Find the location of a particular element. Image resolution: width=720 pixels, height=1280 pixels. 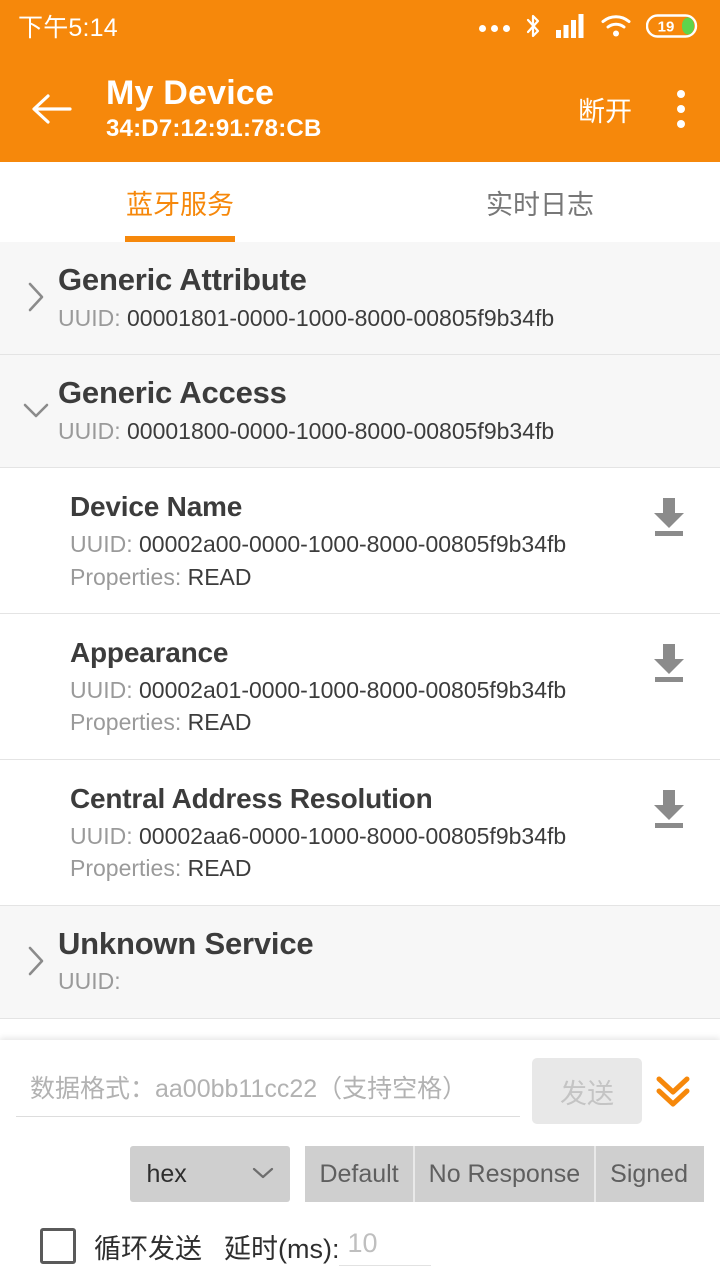

loop-send-checkbox is located at coordinates (58, 1246).